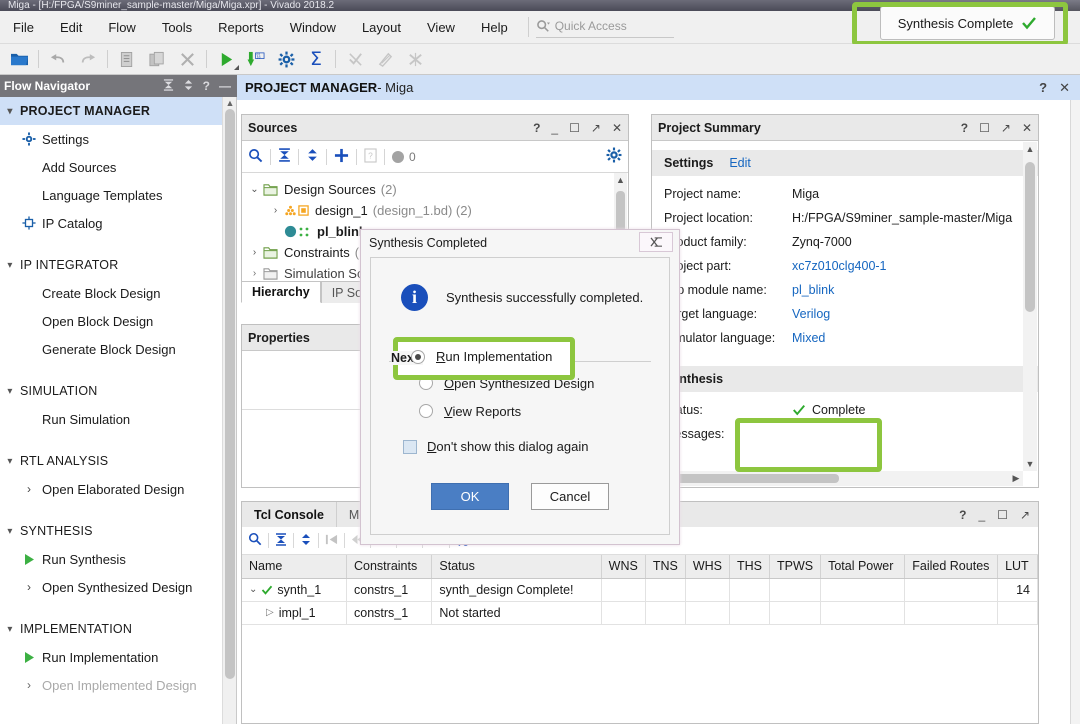 This screenshot has height=724, width=1080. What do you see at coordinates (118, 657) in the screenshot?
I see `sidebar-item-run-implementation: Run Implementation` at bounding box center [118, 657].